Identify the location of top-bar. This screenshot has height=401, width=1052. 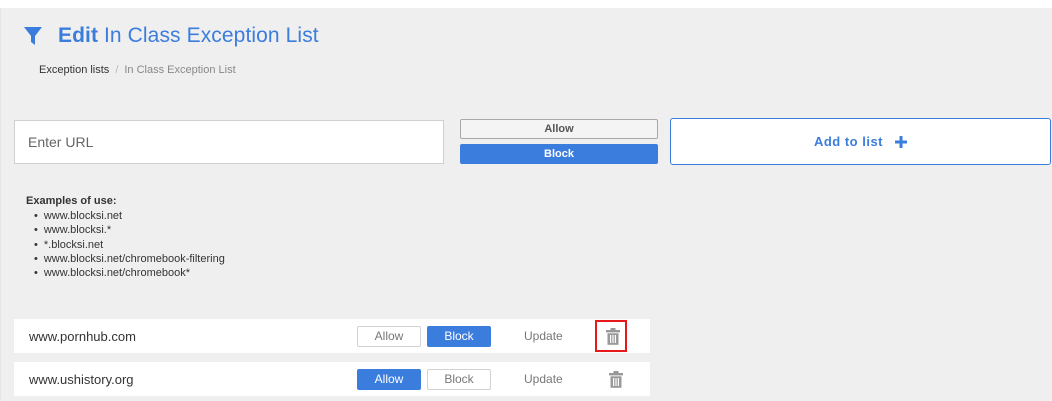
(526, 4).